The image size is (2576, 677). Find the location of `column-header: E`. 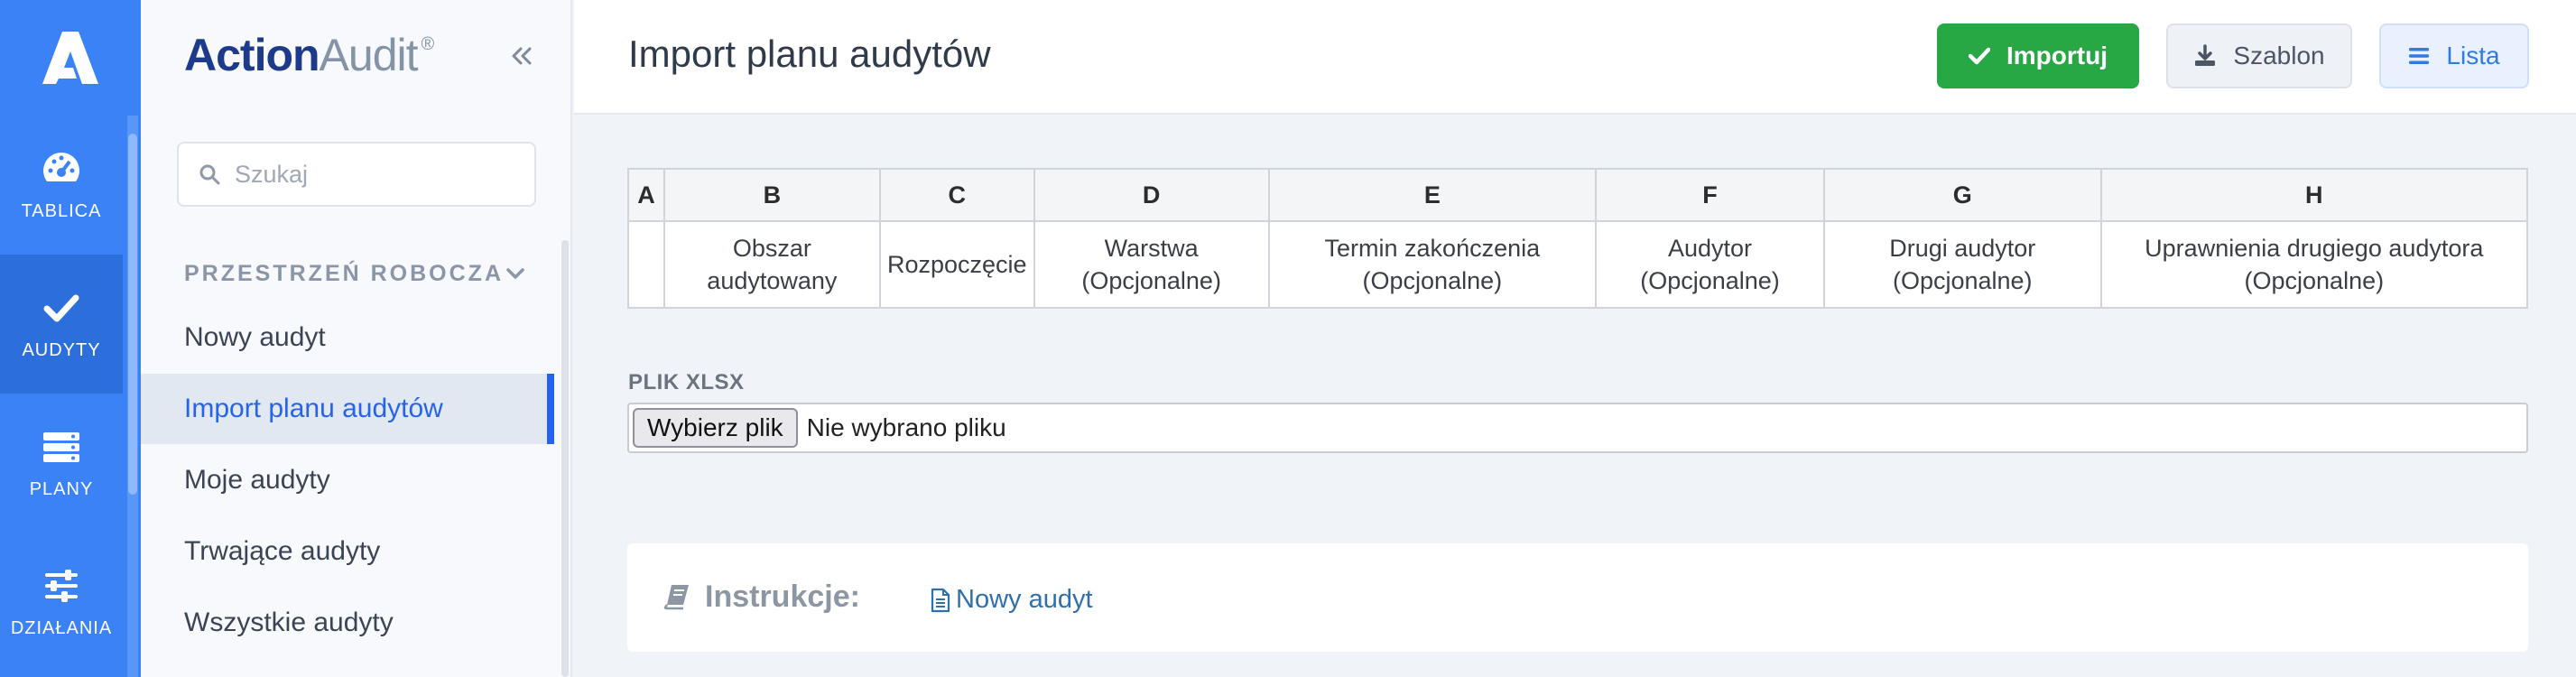

column-header: E is located at coordinates (1433, 195).